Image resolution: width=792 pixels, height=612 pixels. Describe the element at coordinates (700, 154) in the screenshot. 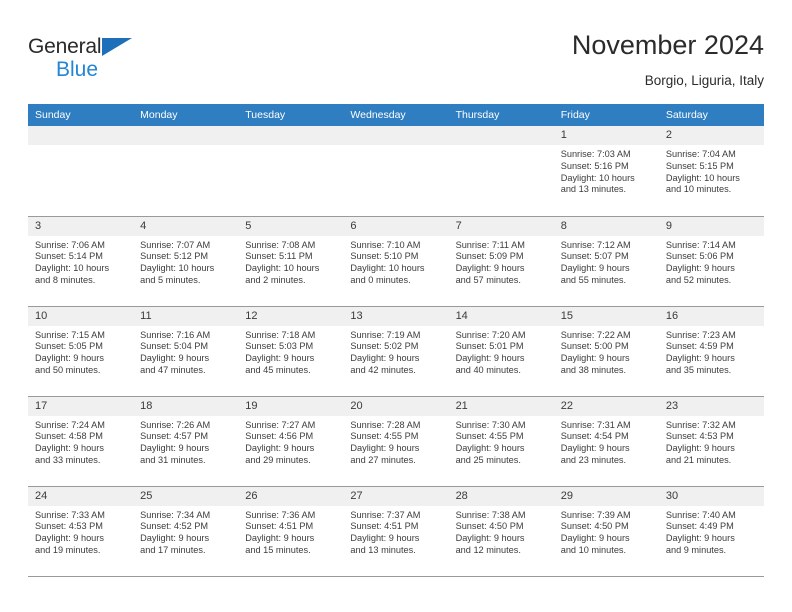

I see `sunrise-time: Sunrise: 7:04 AM` at that location.